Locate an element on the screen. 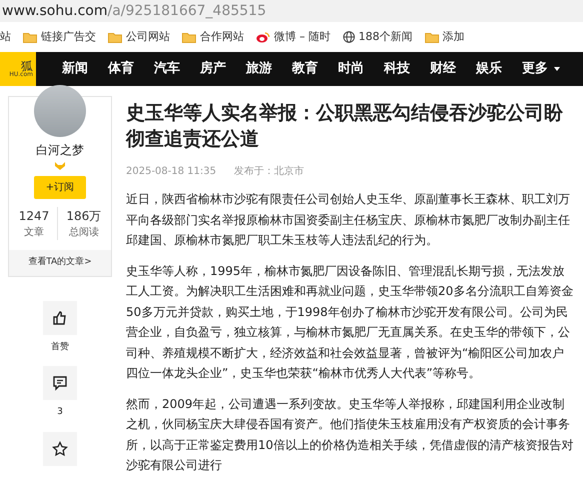 The image size is (583, 495). action-count: 3 is located at coordinates (60, 412).